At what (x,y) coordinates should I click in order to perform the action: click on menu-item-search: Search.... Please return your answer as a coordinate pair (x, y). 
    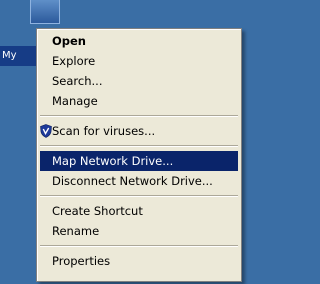
    Looking at the image, I should click on (139, 81).